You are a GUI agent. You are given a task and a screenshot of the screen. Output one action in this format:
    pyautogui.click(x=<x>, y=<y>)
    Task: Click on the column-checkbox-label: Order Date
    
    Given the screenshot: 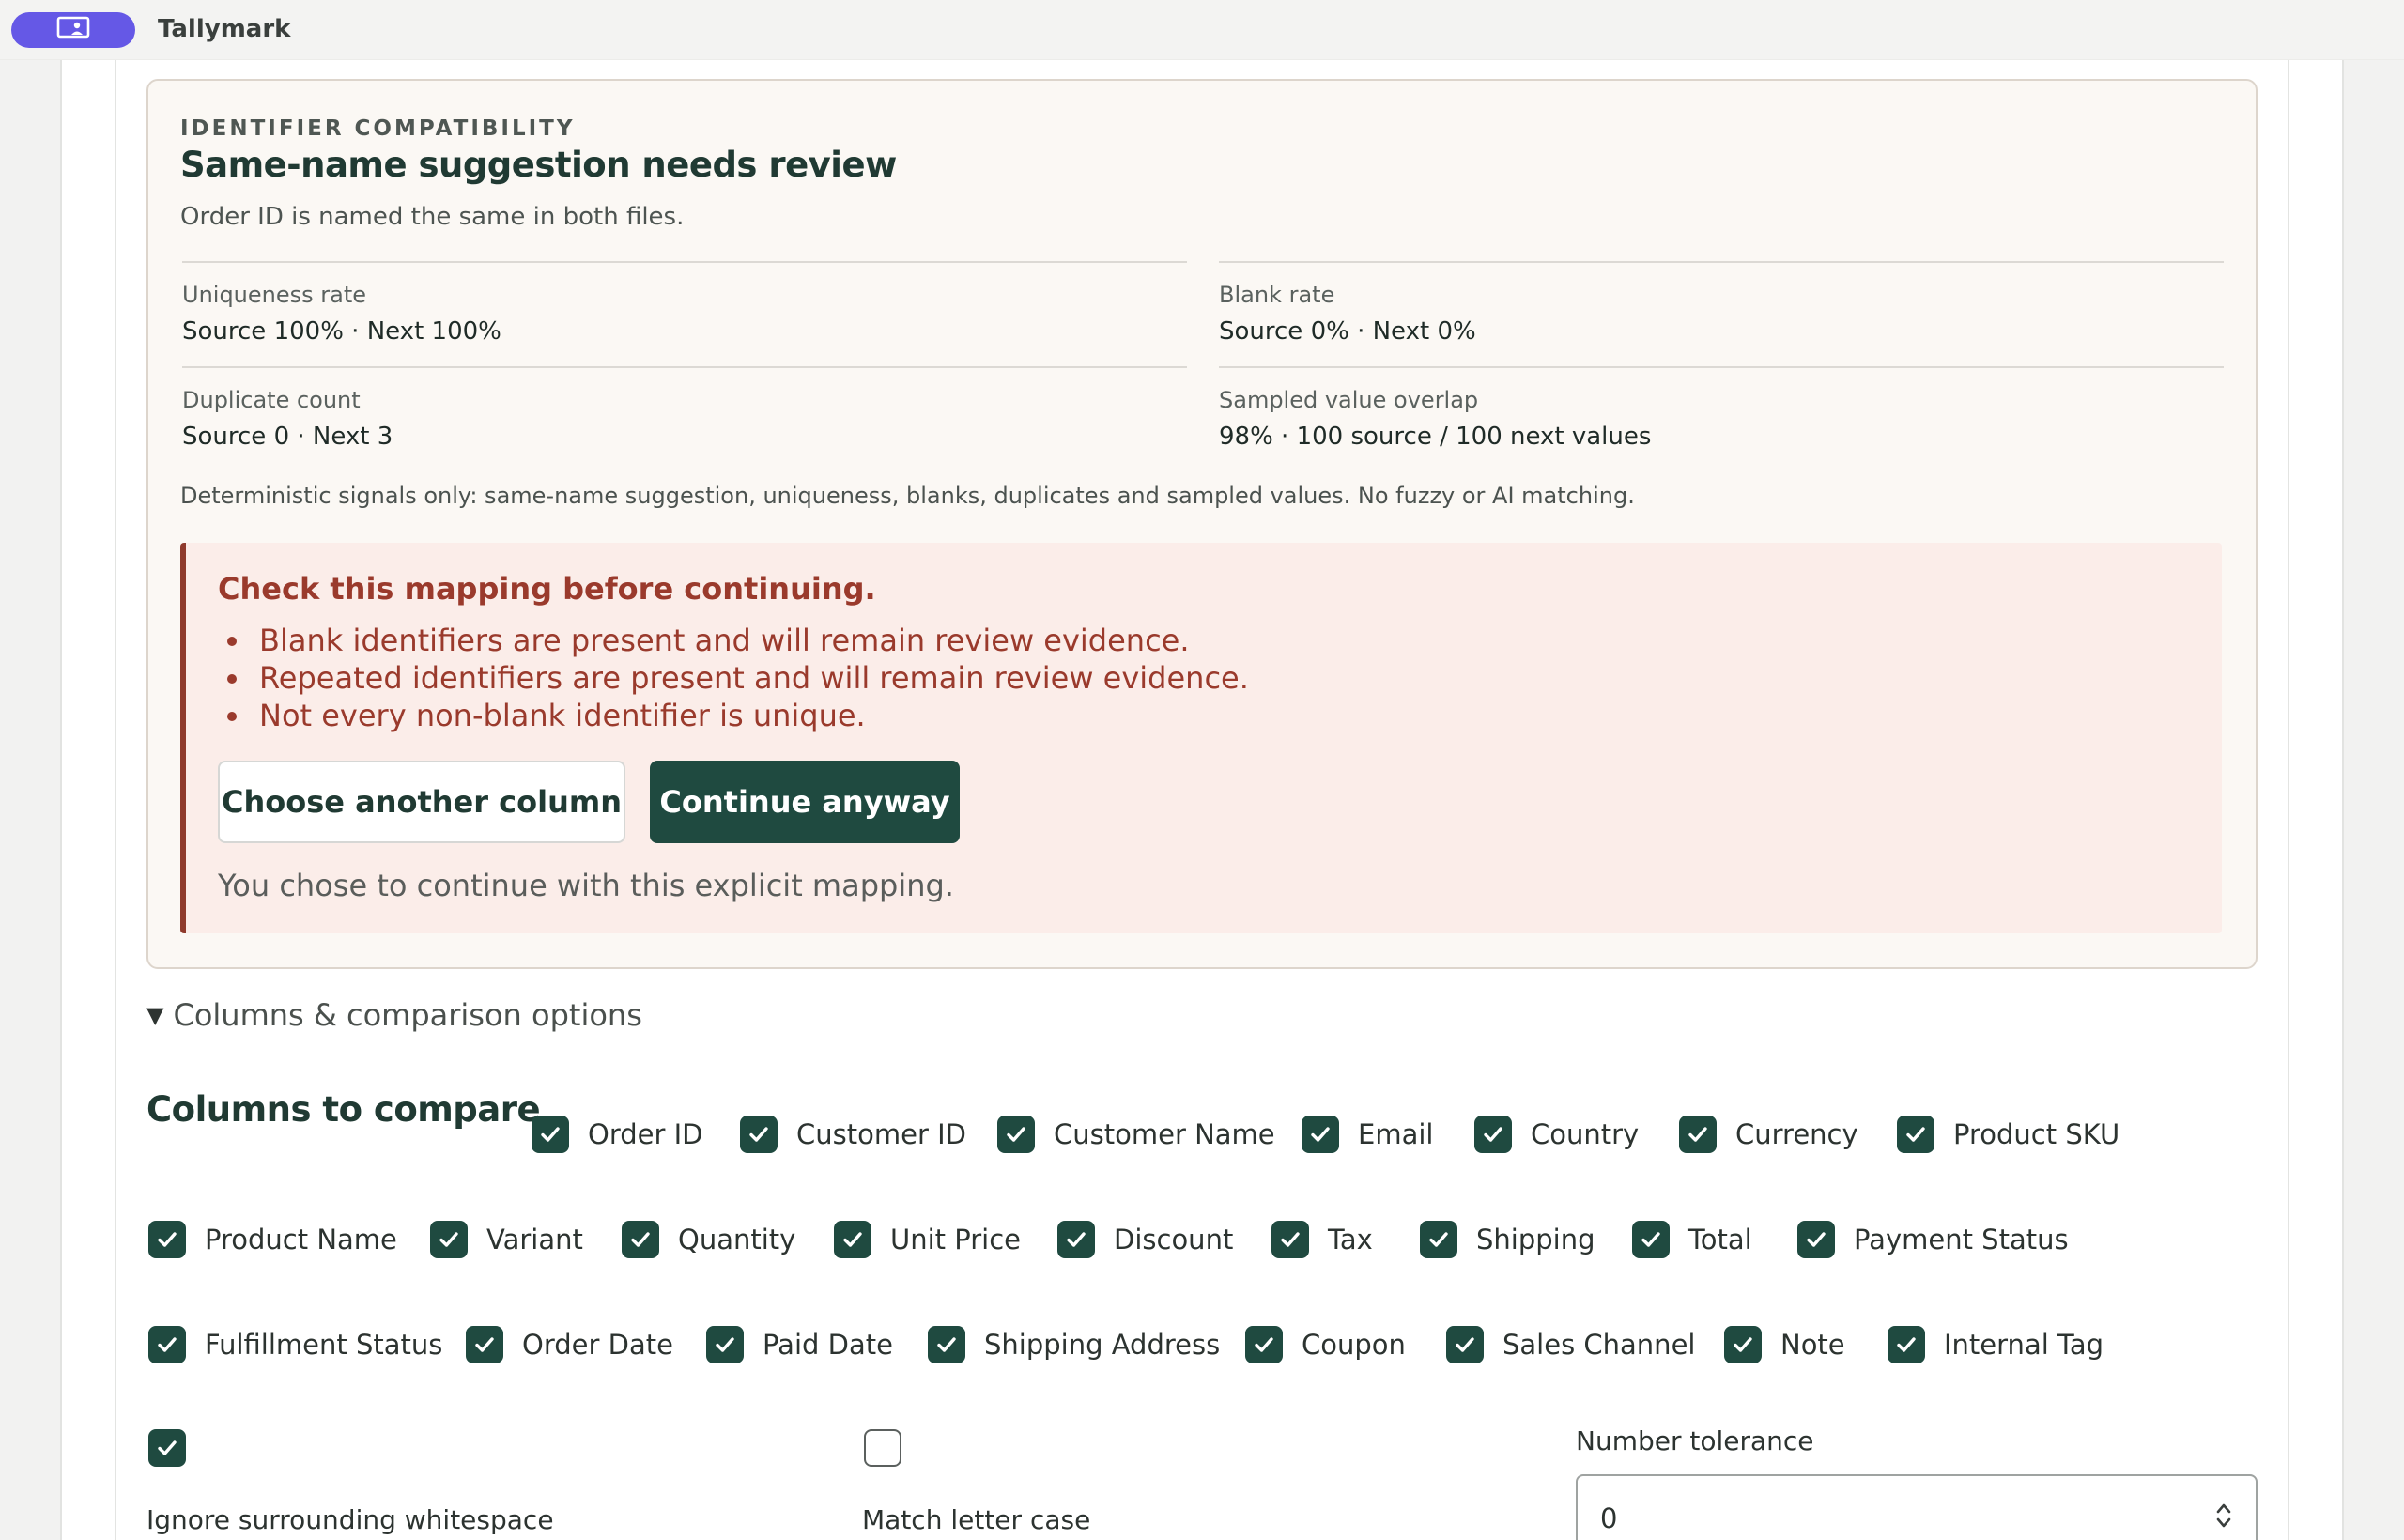 What is the action you would take?
    pyautogui.click(x=597, y=1345)
    